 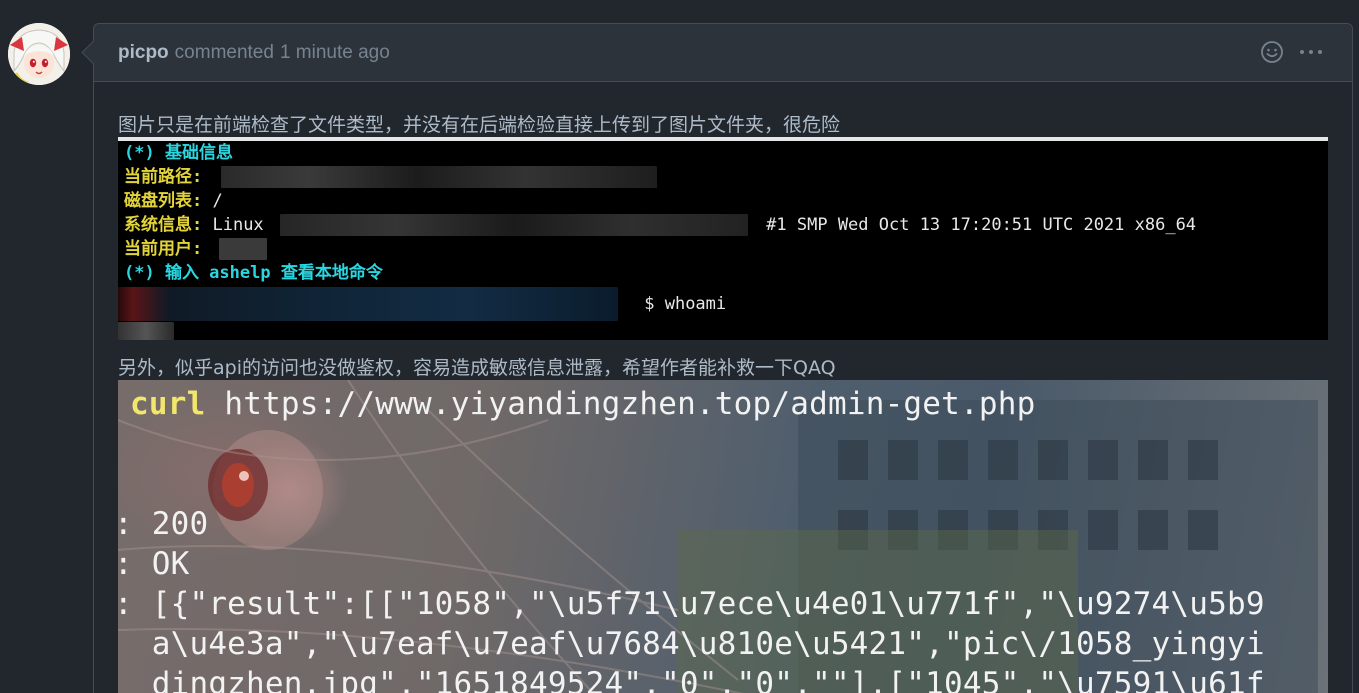 What do you see at coordinates (368, 304) in the screenshot?
I see `redacted-prompt` at bounding box center [368, 304].